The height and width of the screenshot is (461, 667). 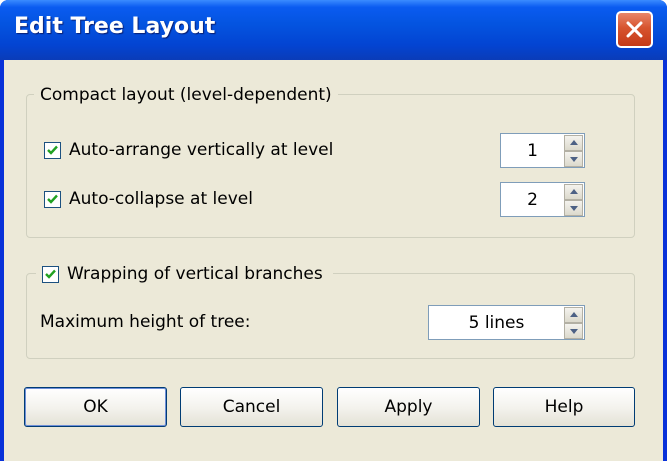 I want to click on apply-button: Apply, so click(x=408, y=407).